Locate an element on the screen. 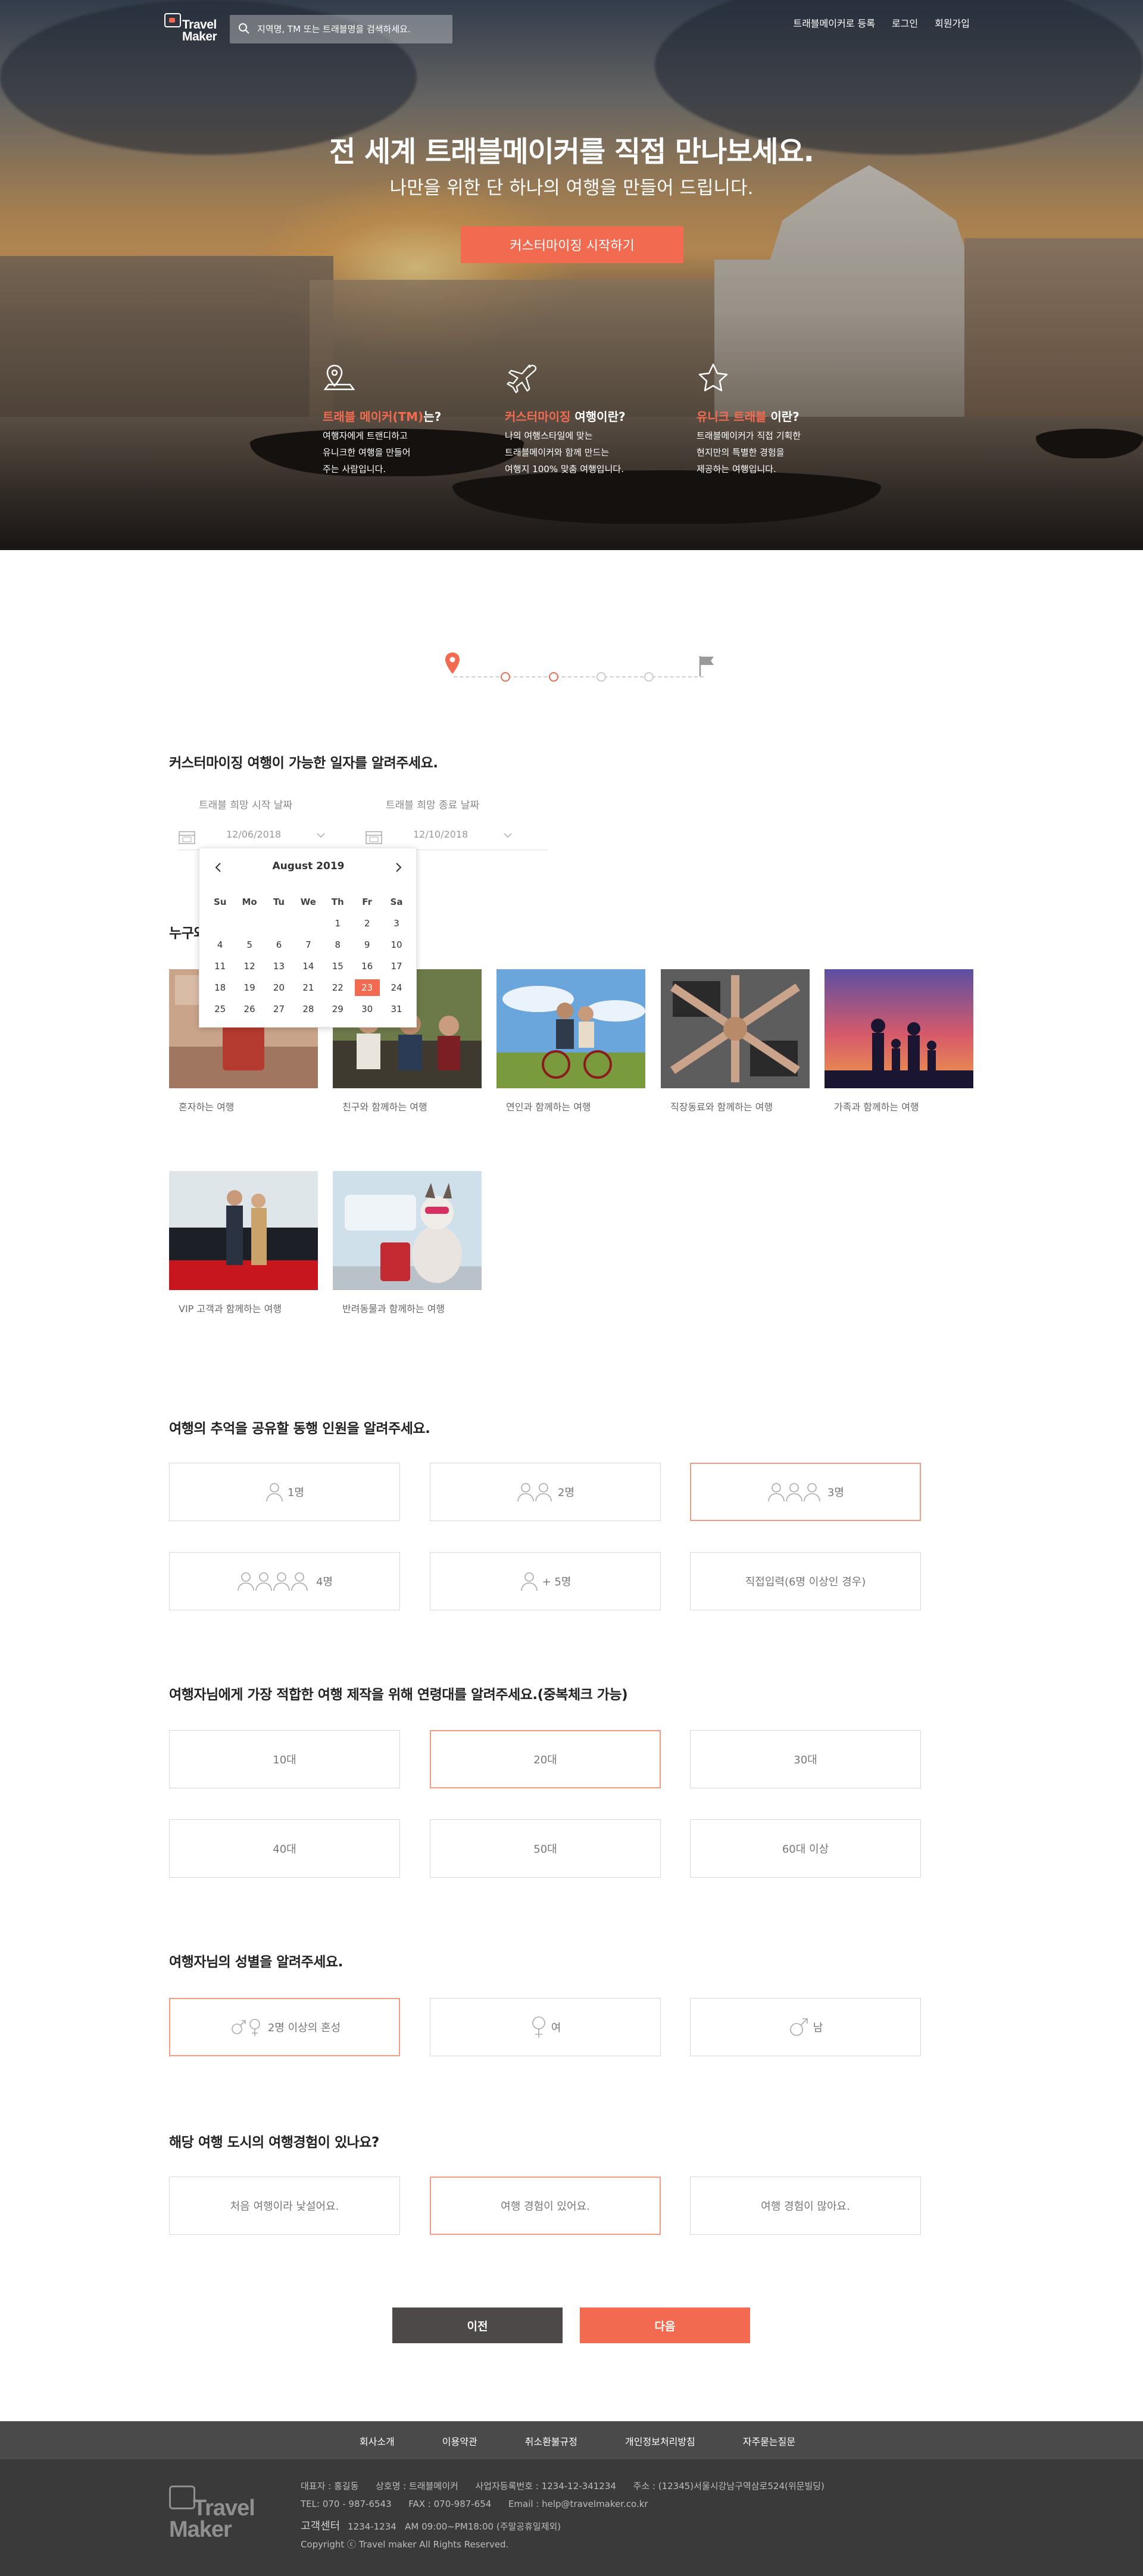 The image size is (1143, 2576). feature-title-highlight: 커스터마이징 is located at coordinates (538, 417).